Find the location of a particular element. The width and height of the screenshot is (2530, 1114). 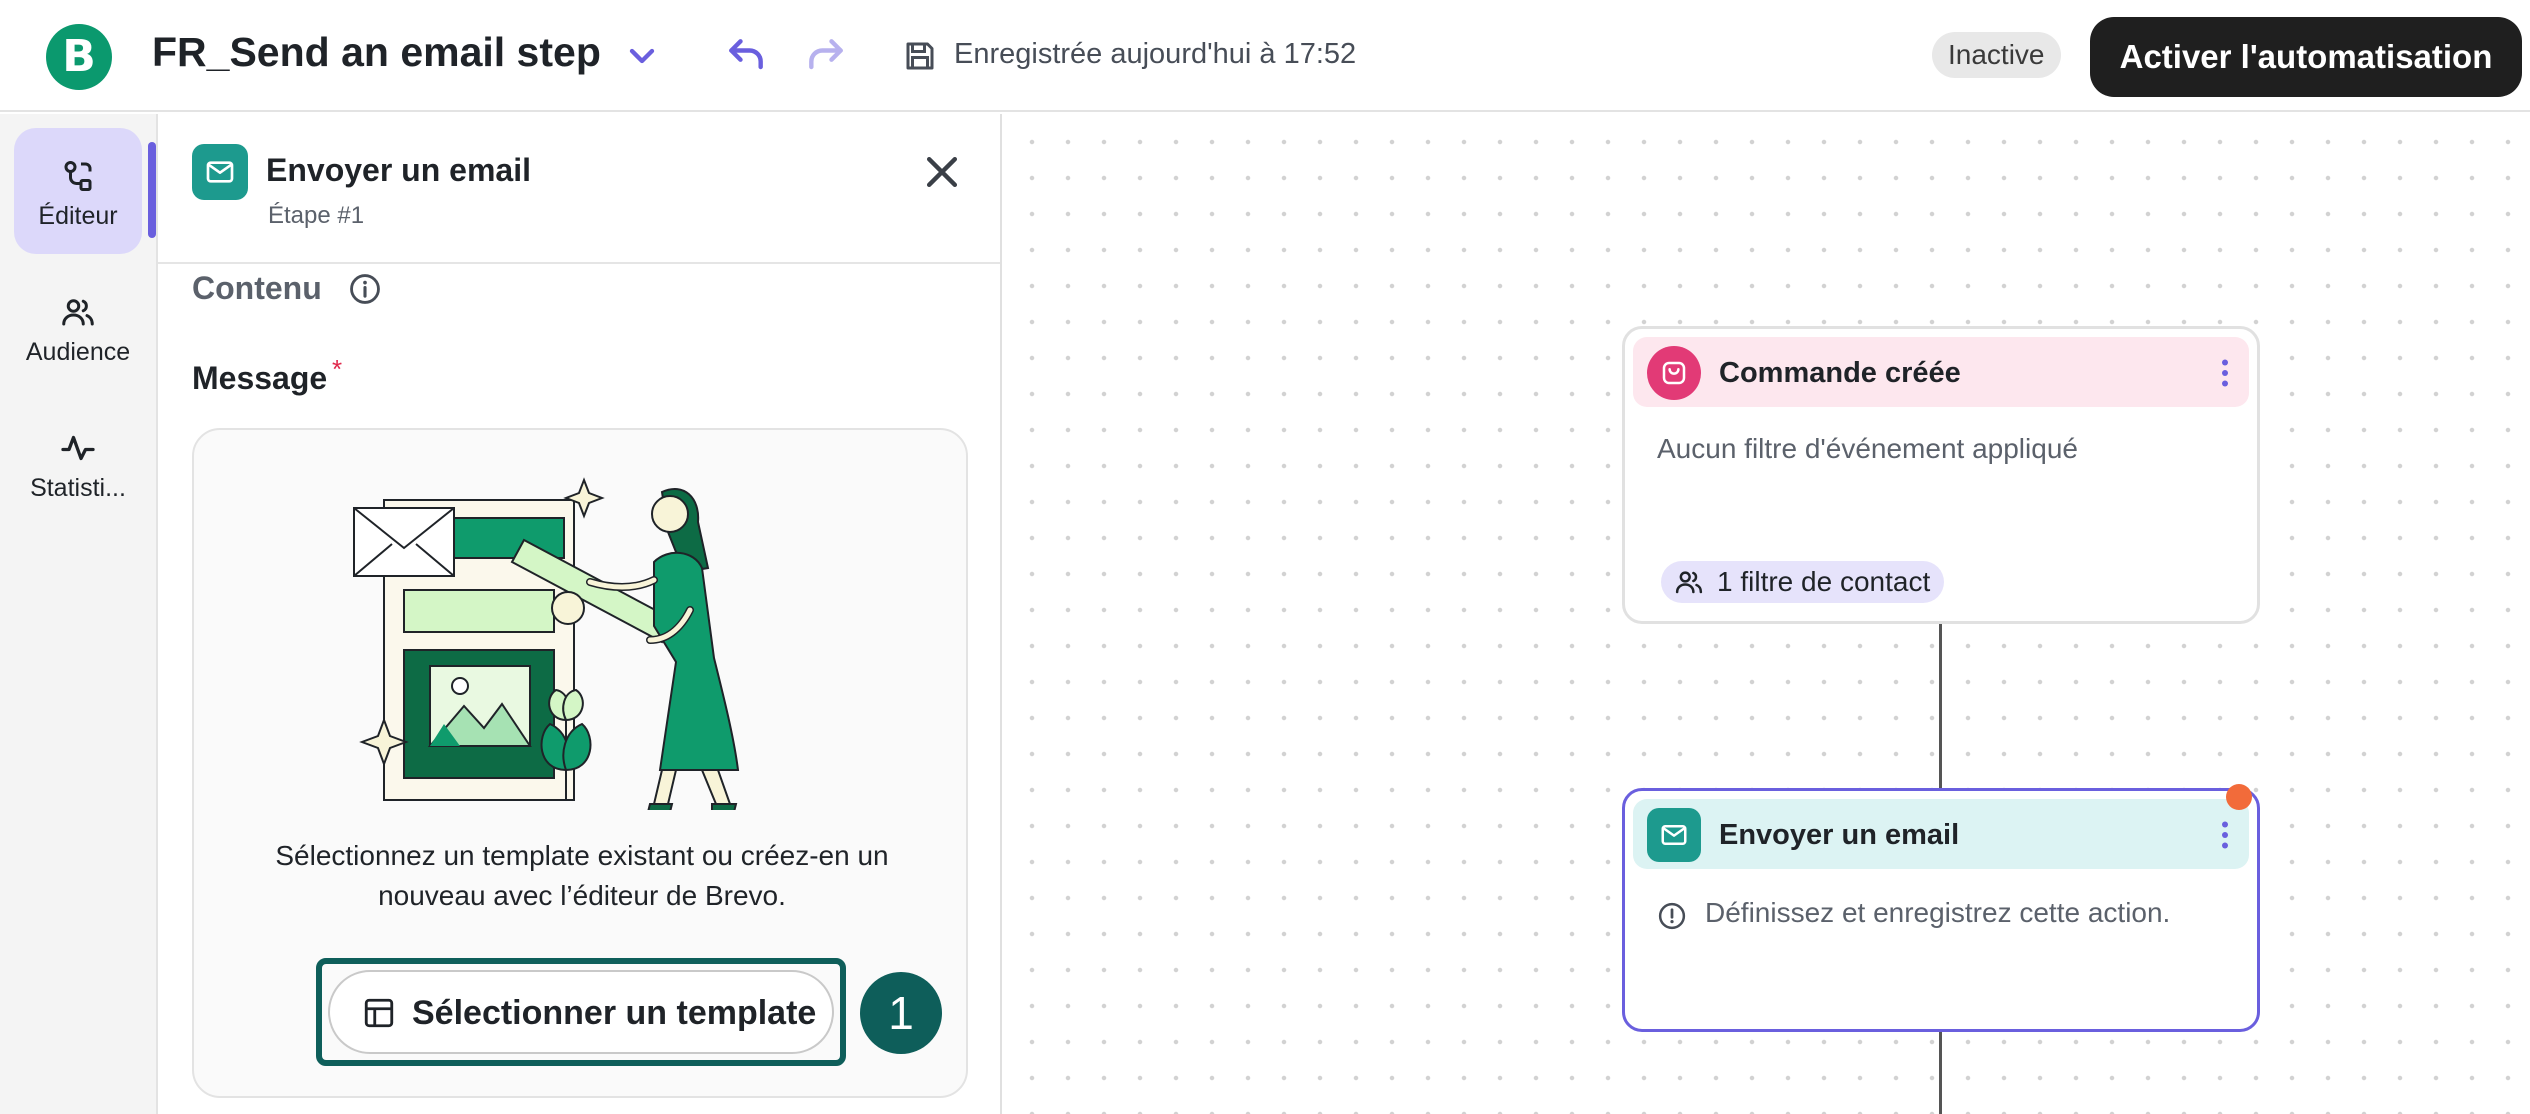

activate-automation-button: Activer l'automatisation is located at coordinates (2306, 57).